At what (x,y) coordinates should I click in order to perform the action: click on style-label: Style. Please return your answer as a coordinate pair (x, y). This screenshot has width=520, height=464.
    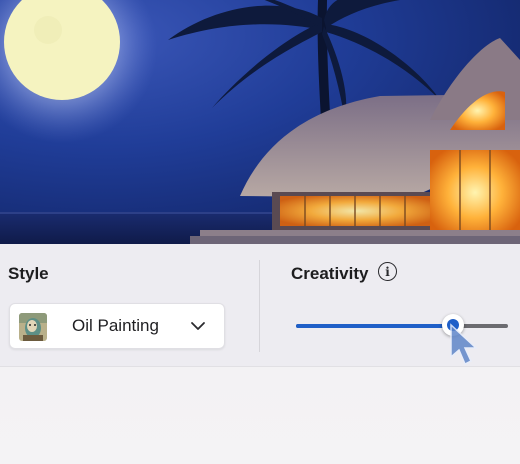
    Looking at the image, I should click on (28, 273).